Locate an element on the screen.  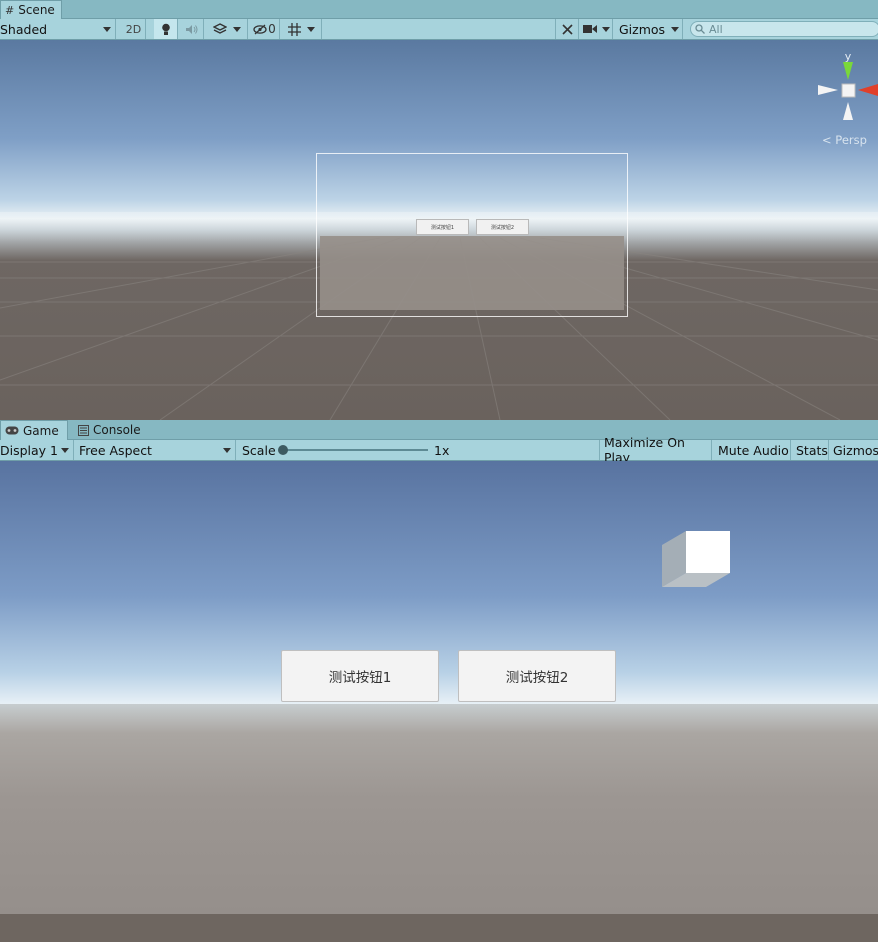
projection-toggle: < Persp is located at coordinates (844, 140).